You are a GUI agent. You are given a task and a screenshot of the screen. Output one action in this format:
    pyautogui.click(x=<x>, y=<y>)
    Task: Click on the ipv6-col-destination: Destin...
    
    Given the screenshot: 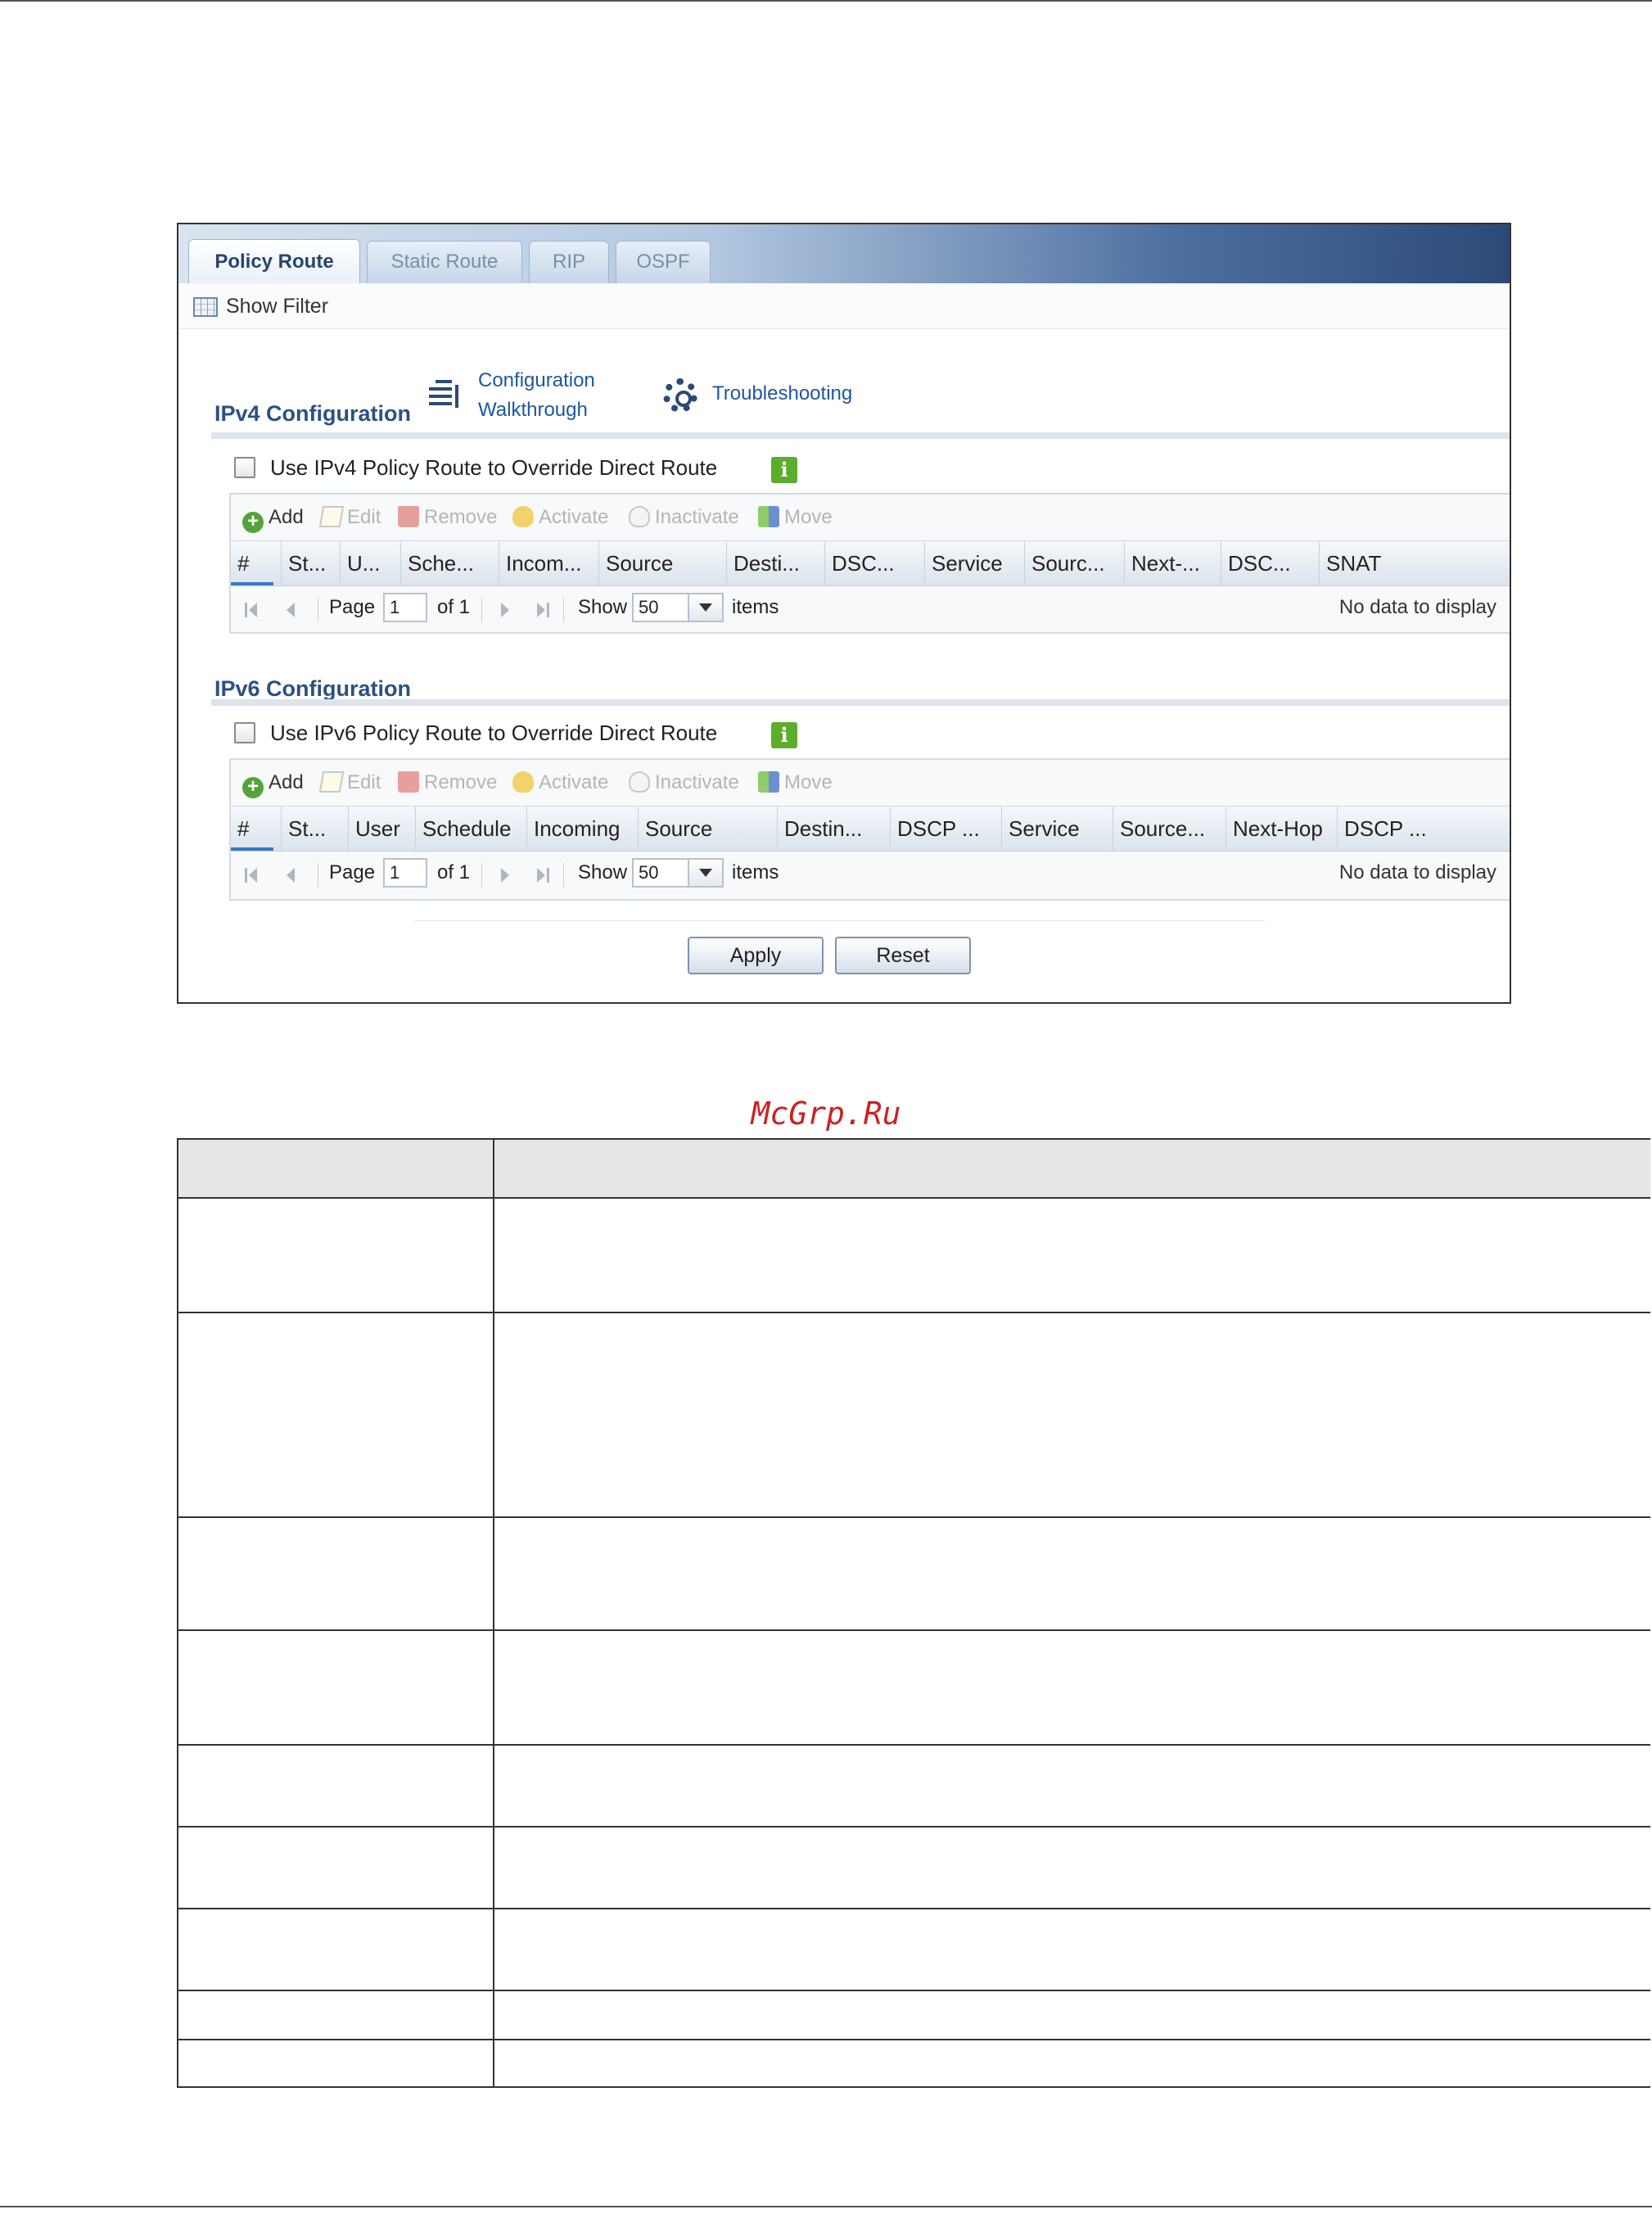 What is the action you would take?
    pyautogui.click(x=834, y=829)
    